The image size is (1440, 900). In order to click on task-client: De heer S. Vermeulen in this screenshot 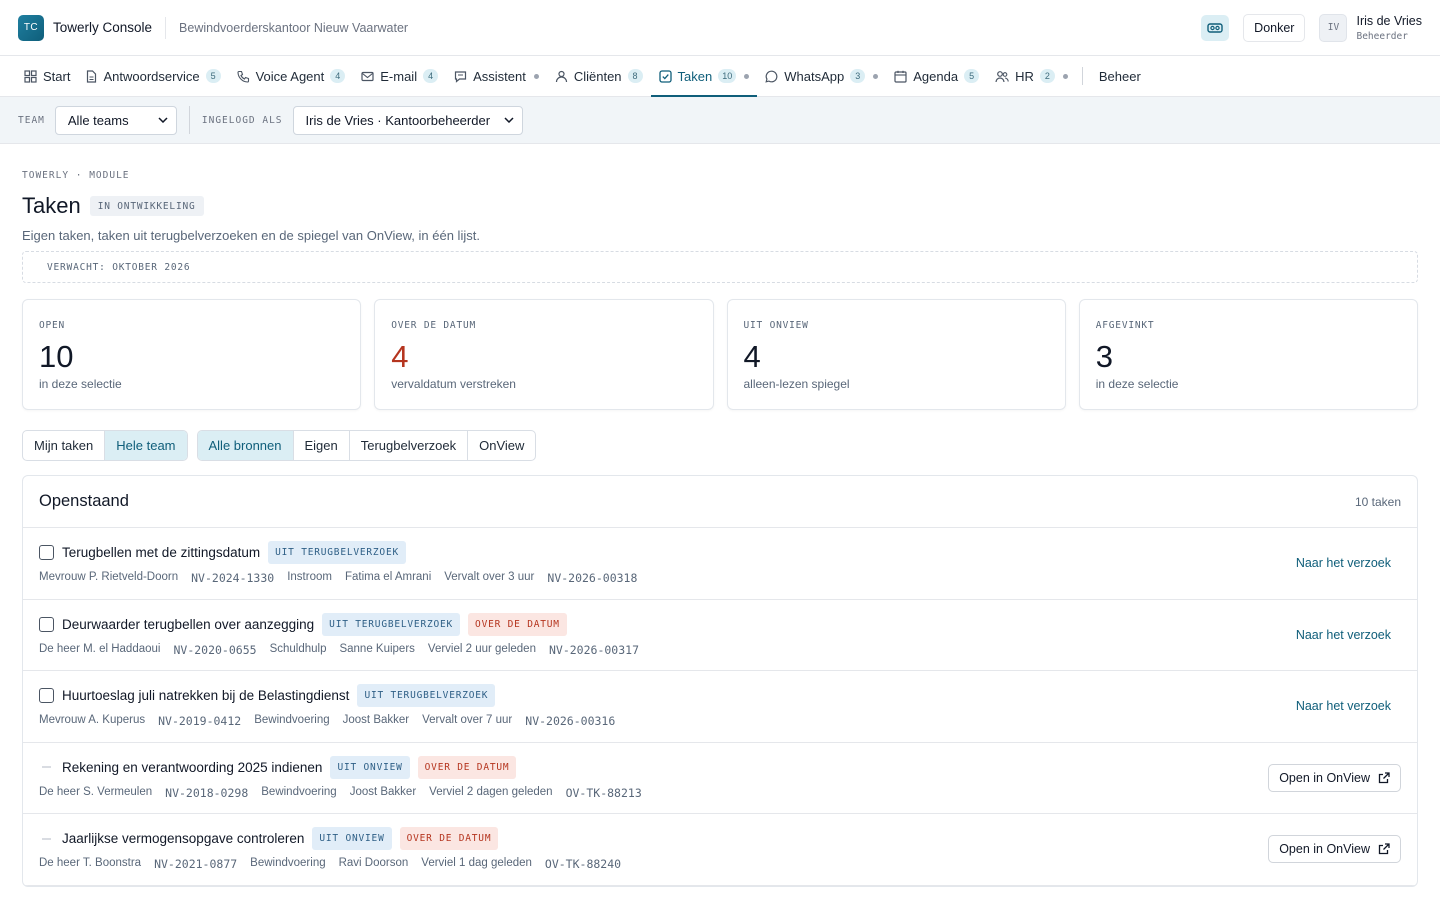, I will do `click(96, 791)`.